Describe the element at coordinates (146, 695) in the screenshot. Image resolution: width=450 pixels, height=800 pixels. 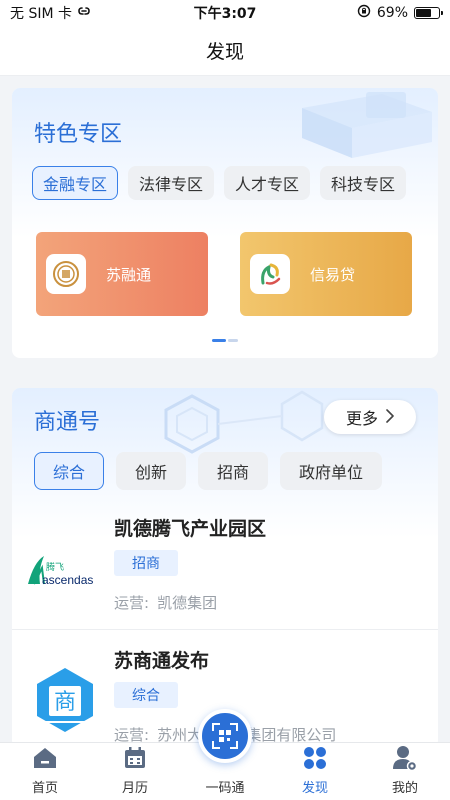
I see `business-item-tag: 综合` at that location.